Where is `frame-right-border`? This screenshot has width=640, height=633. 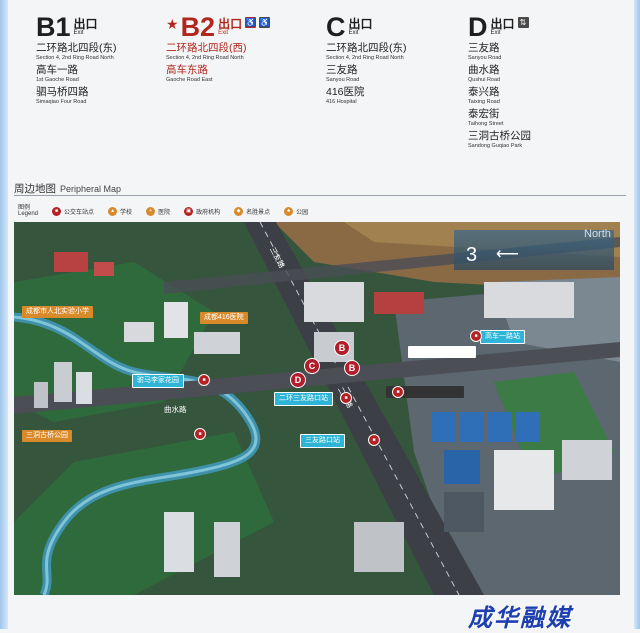
frame-right-border is located at coordinates (637, 314).